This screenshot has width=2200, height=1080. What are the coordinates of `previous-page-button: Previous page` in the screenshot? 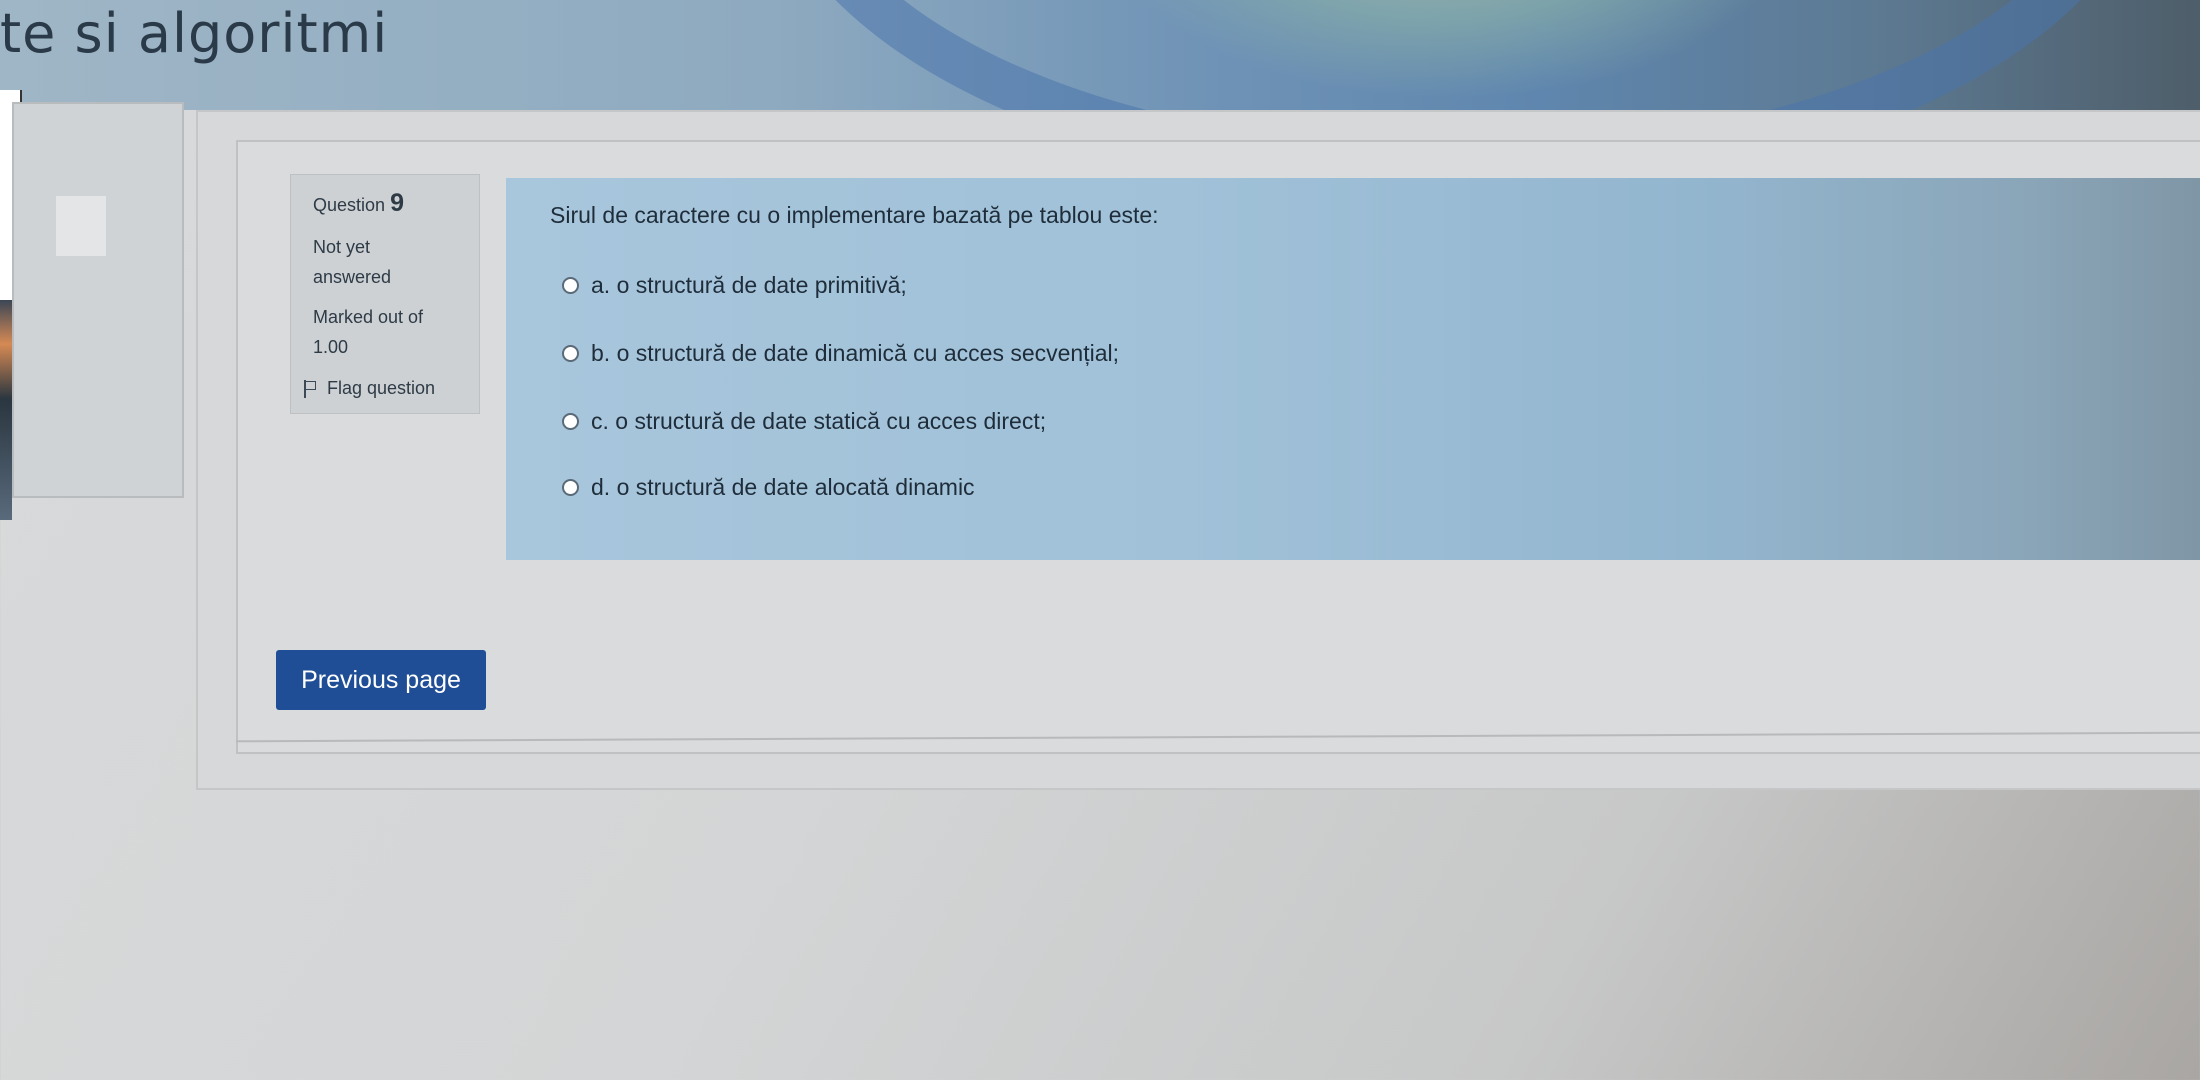 It's located at (381, 680).